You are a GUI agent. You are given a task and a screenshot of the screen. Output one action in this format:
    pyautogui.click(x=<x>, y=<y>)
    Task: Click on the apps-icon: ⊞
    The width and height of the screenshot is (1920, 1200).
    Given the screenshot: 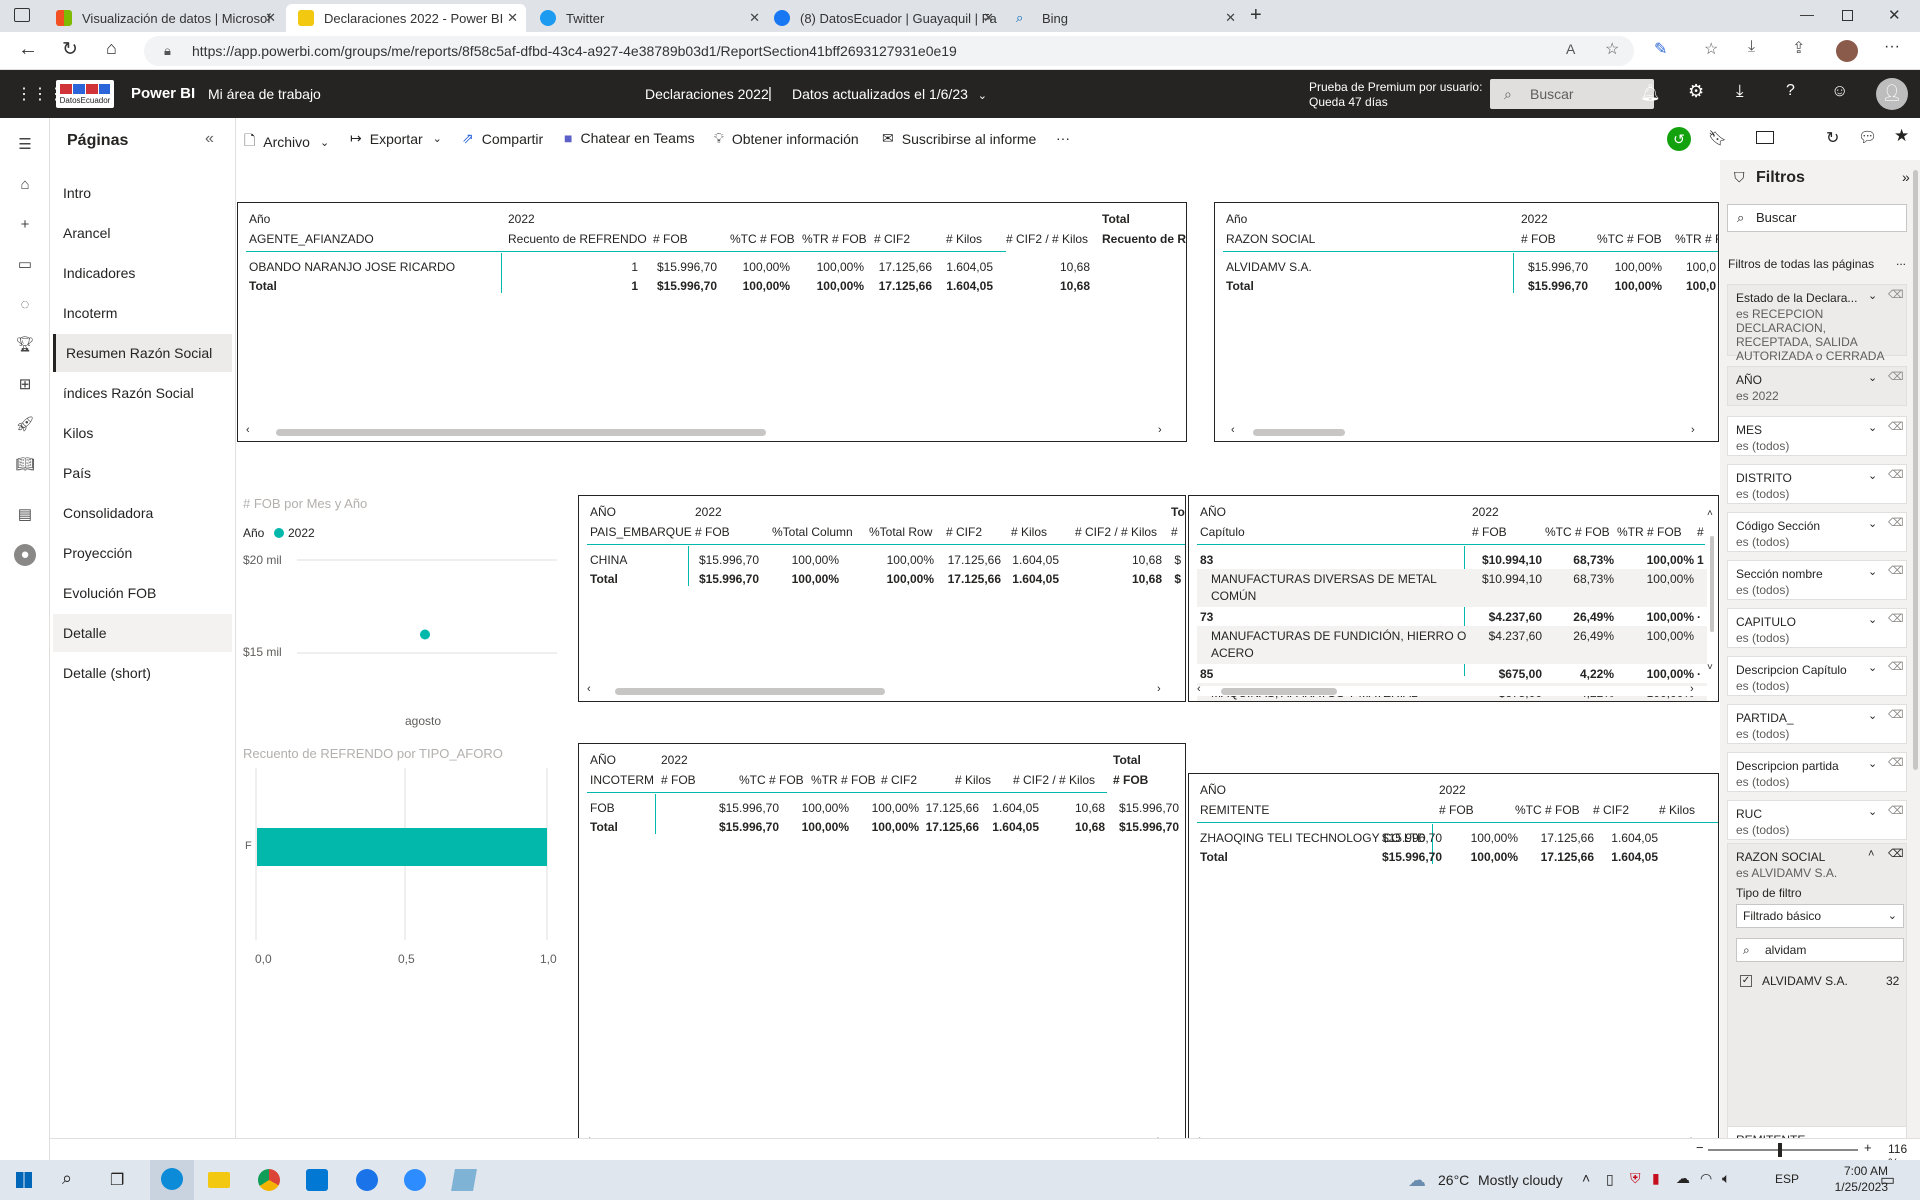 What is the action you would take?
    pyautogui.click(x=25, y=385)
    